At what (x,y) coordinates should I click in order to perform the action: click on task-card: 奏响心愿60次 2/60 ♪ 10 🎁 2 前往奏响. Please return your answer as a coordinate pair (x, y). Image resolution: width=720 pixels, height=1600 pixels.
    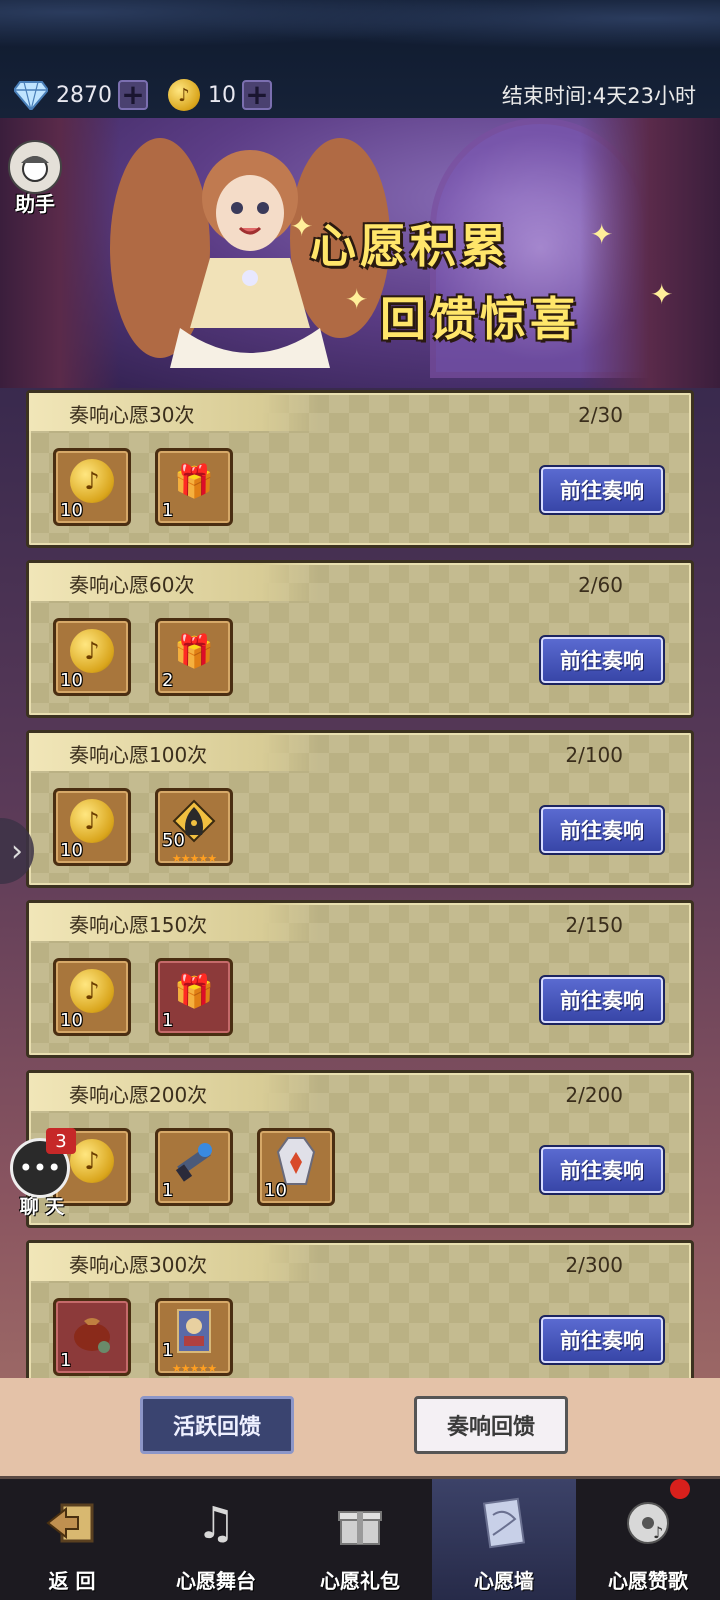
    Looking at the image, I should click on (360, 639).